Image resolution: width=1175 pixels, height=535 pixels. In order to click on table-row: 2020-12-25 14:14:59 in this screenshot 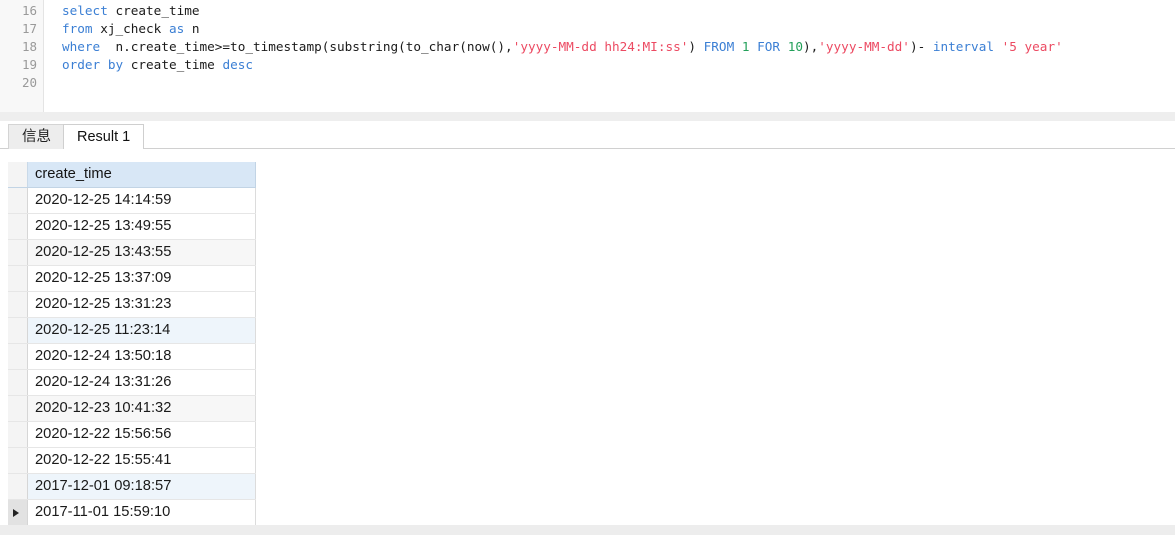, I will do `click(132, 201)`.